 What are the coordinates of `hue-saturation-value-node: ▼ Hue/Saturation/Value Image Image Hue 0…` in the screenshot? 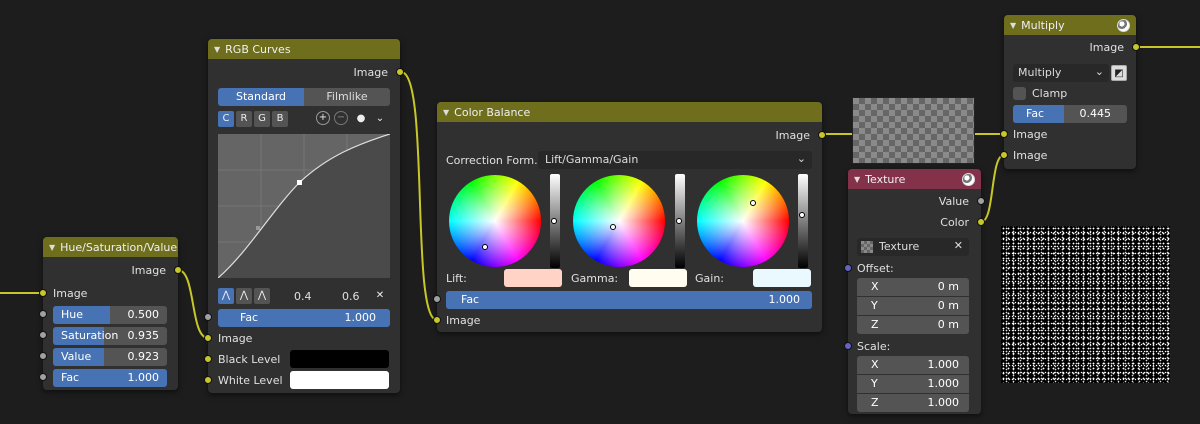 It's located at (110, 313).